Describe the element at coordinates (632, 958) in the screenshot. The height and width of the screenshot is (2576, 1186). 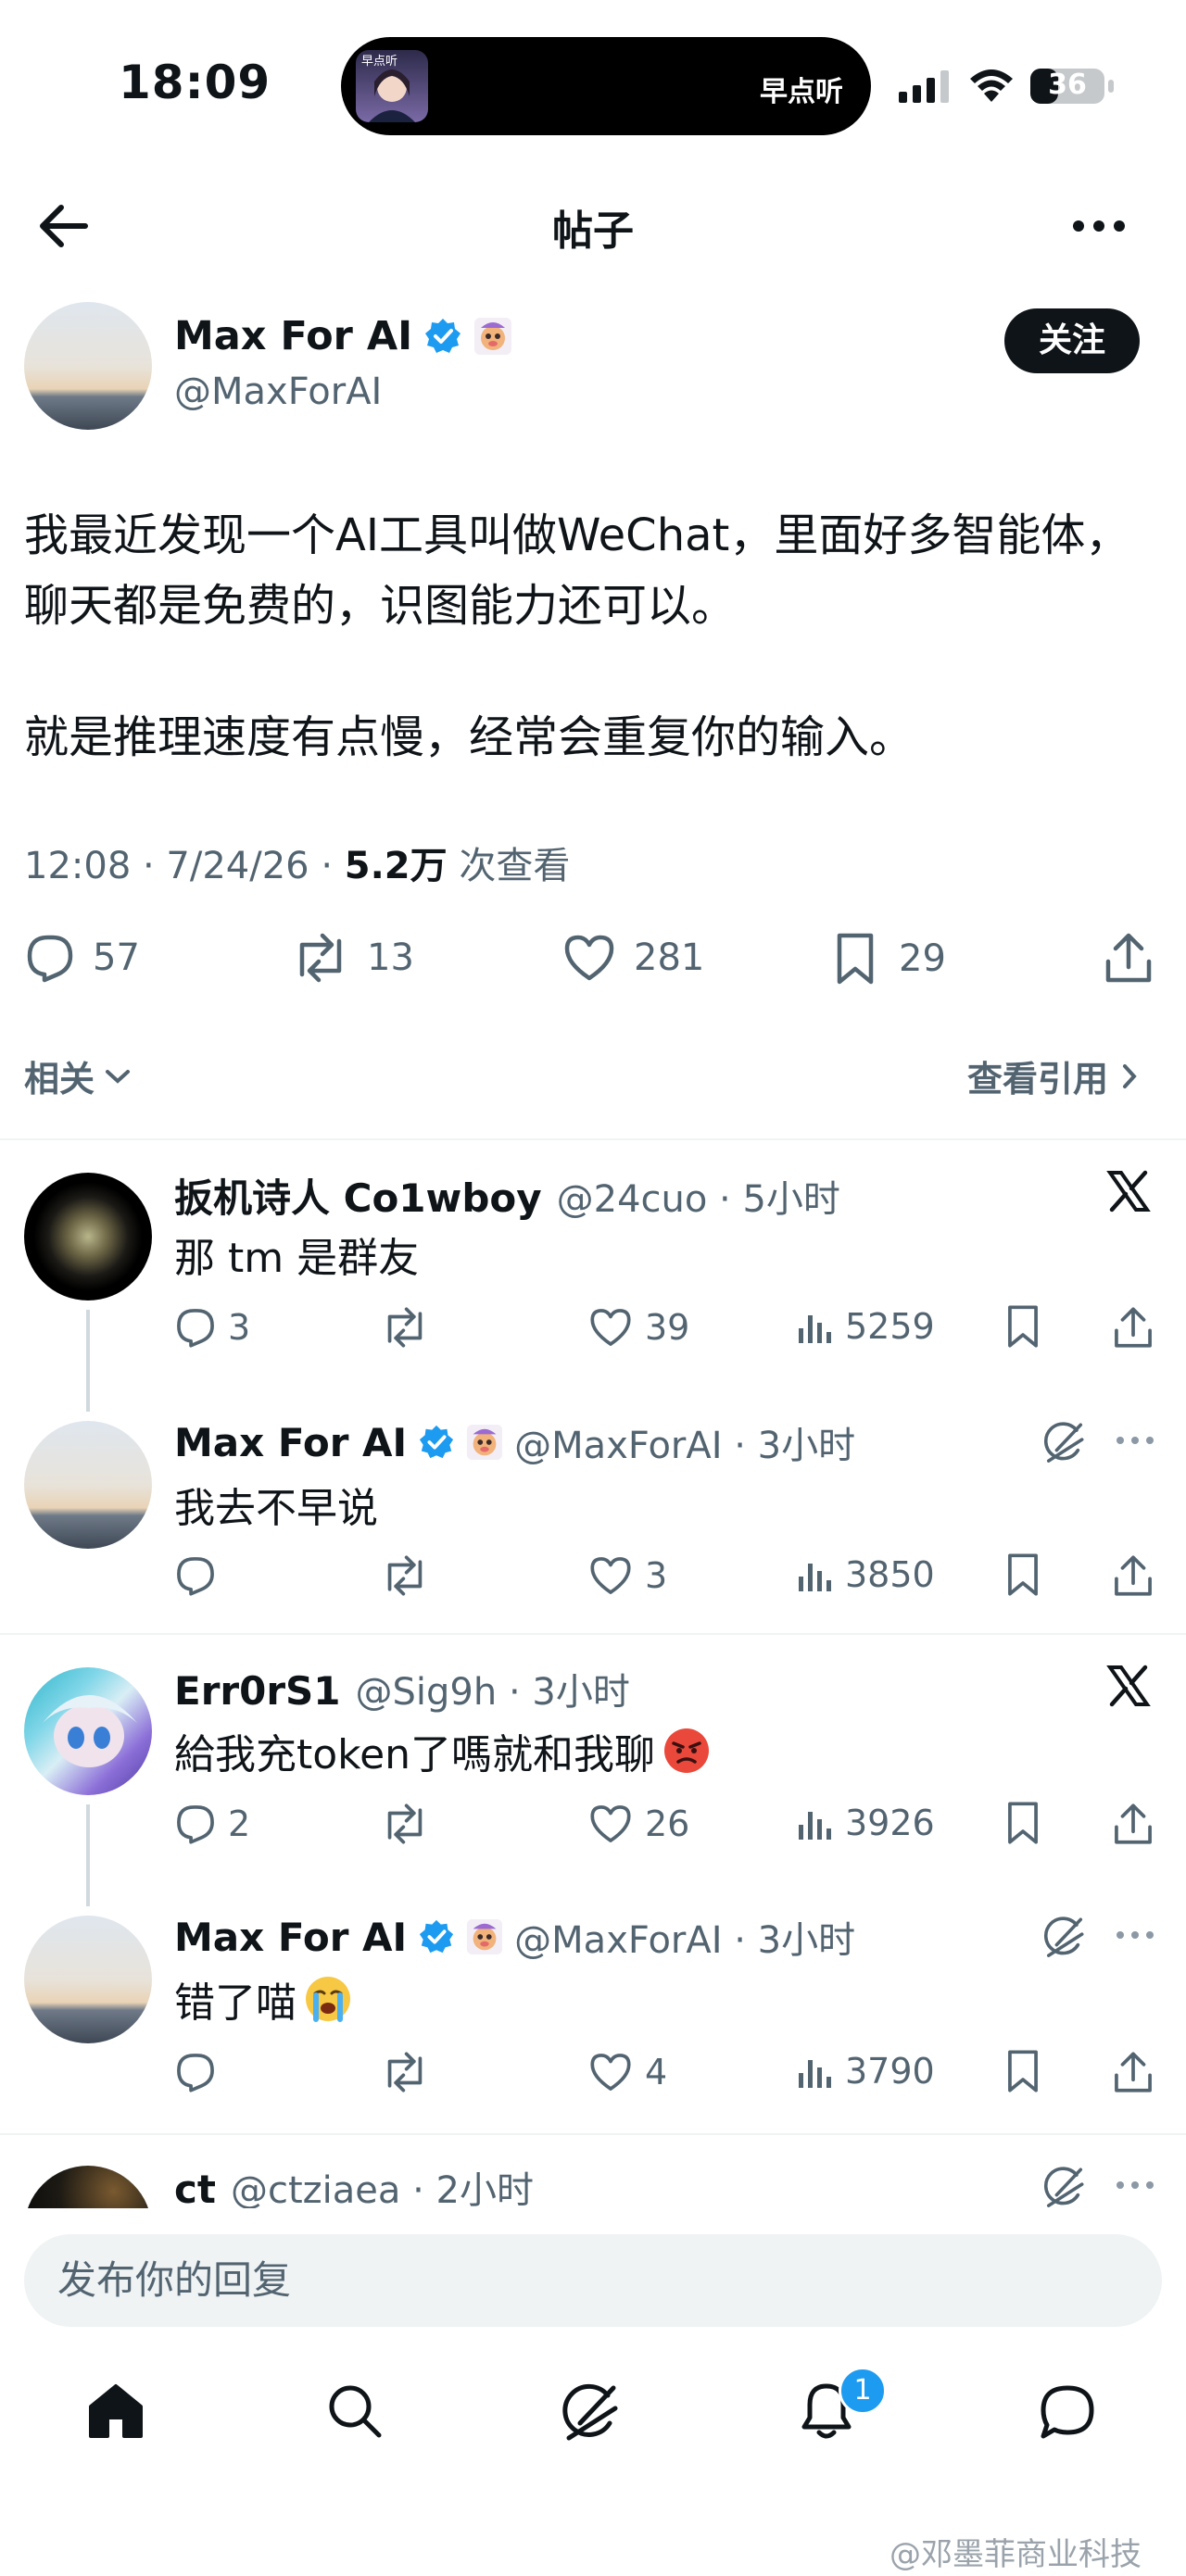
I see `like-action: 281` at that location.